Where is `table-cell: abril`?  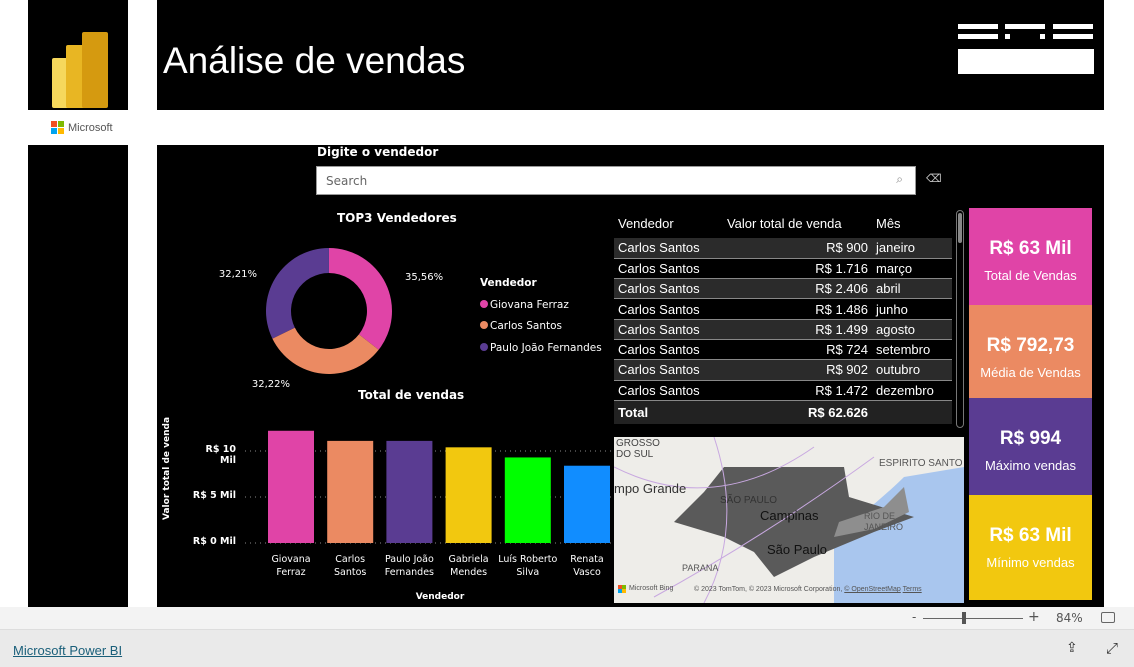 table-cell: abril is located at coordinates (912, 289).